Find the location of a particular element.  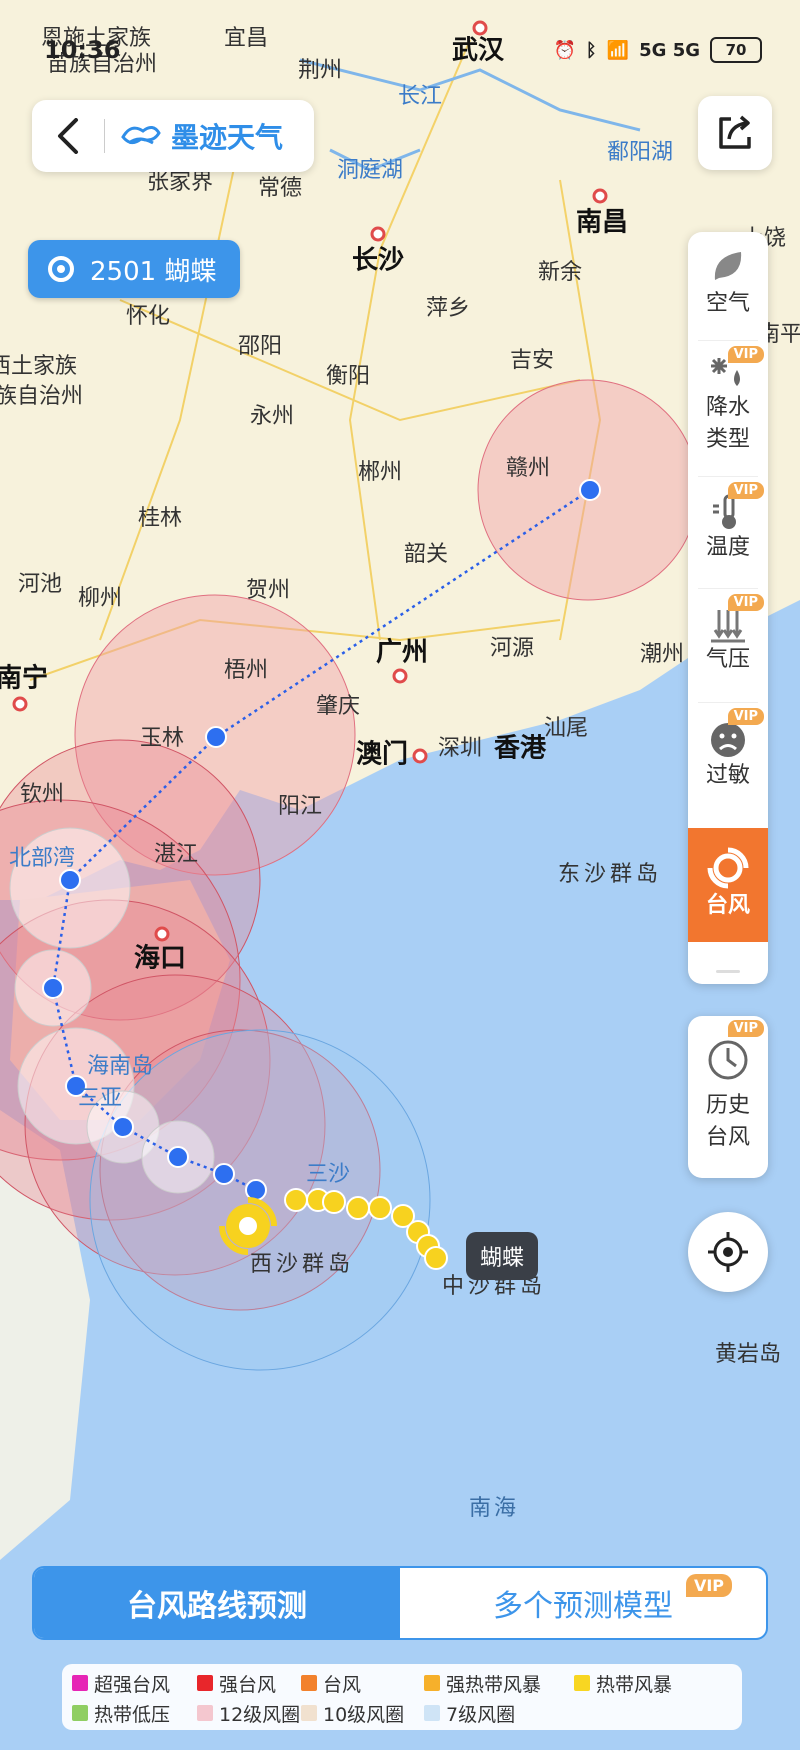

map-label: 邵阳 is located at coordinates (260, 346).